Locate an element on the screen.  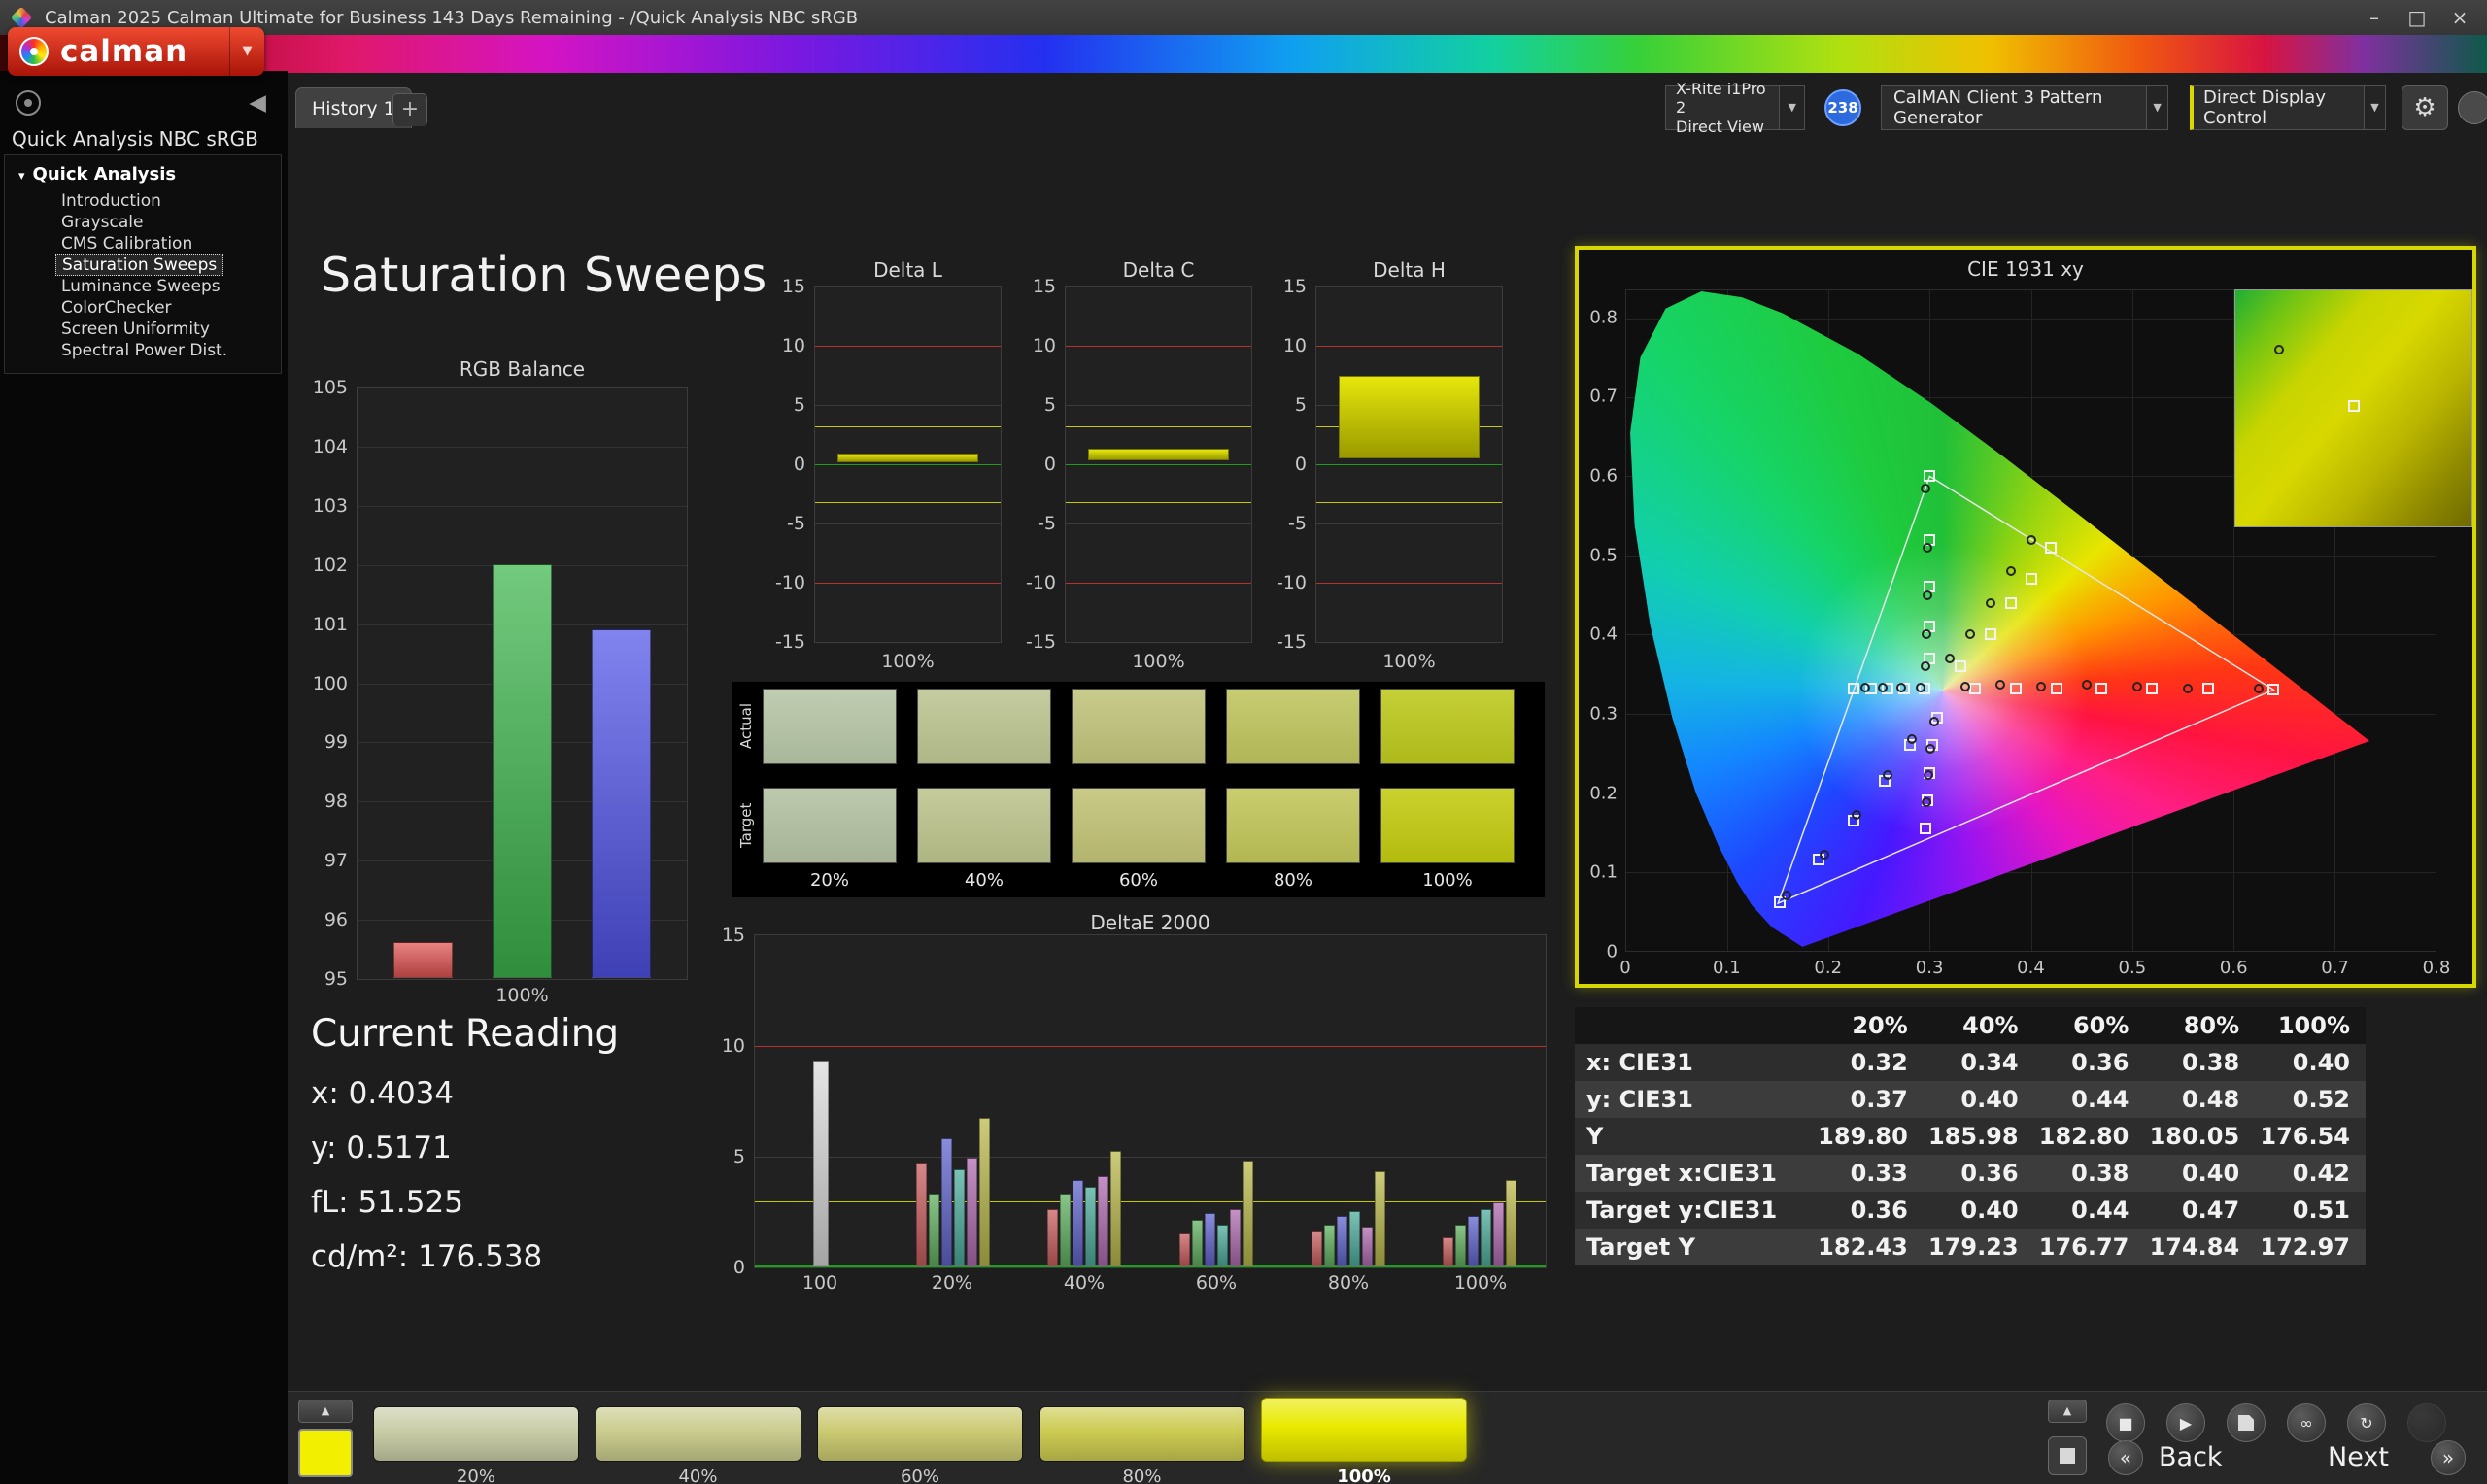
x-tick-label: 100% is located at coordinates (1480, 1283).